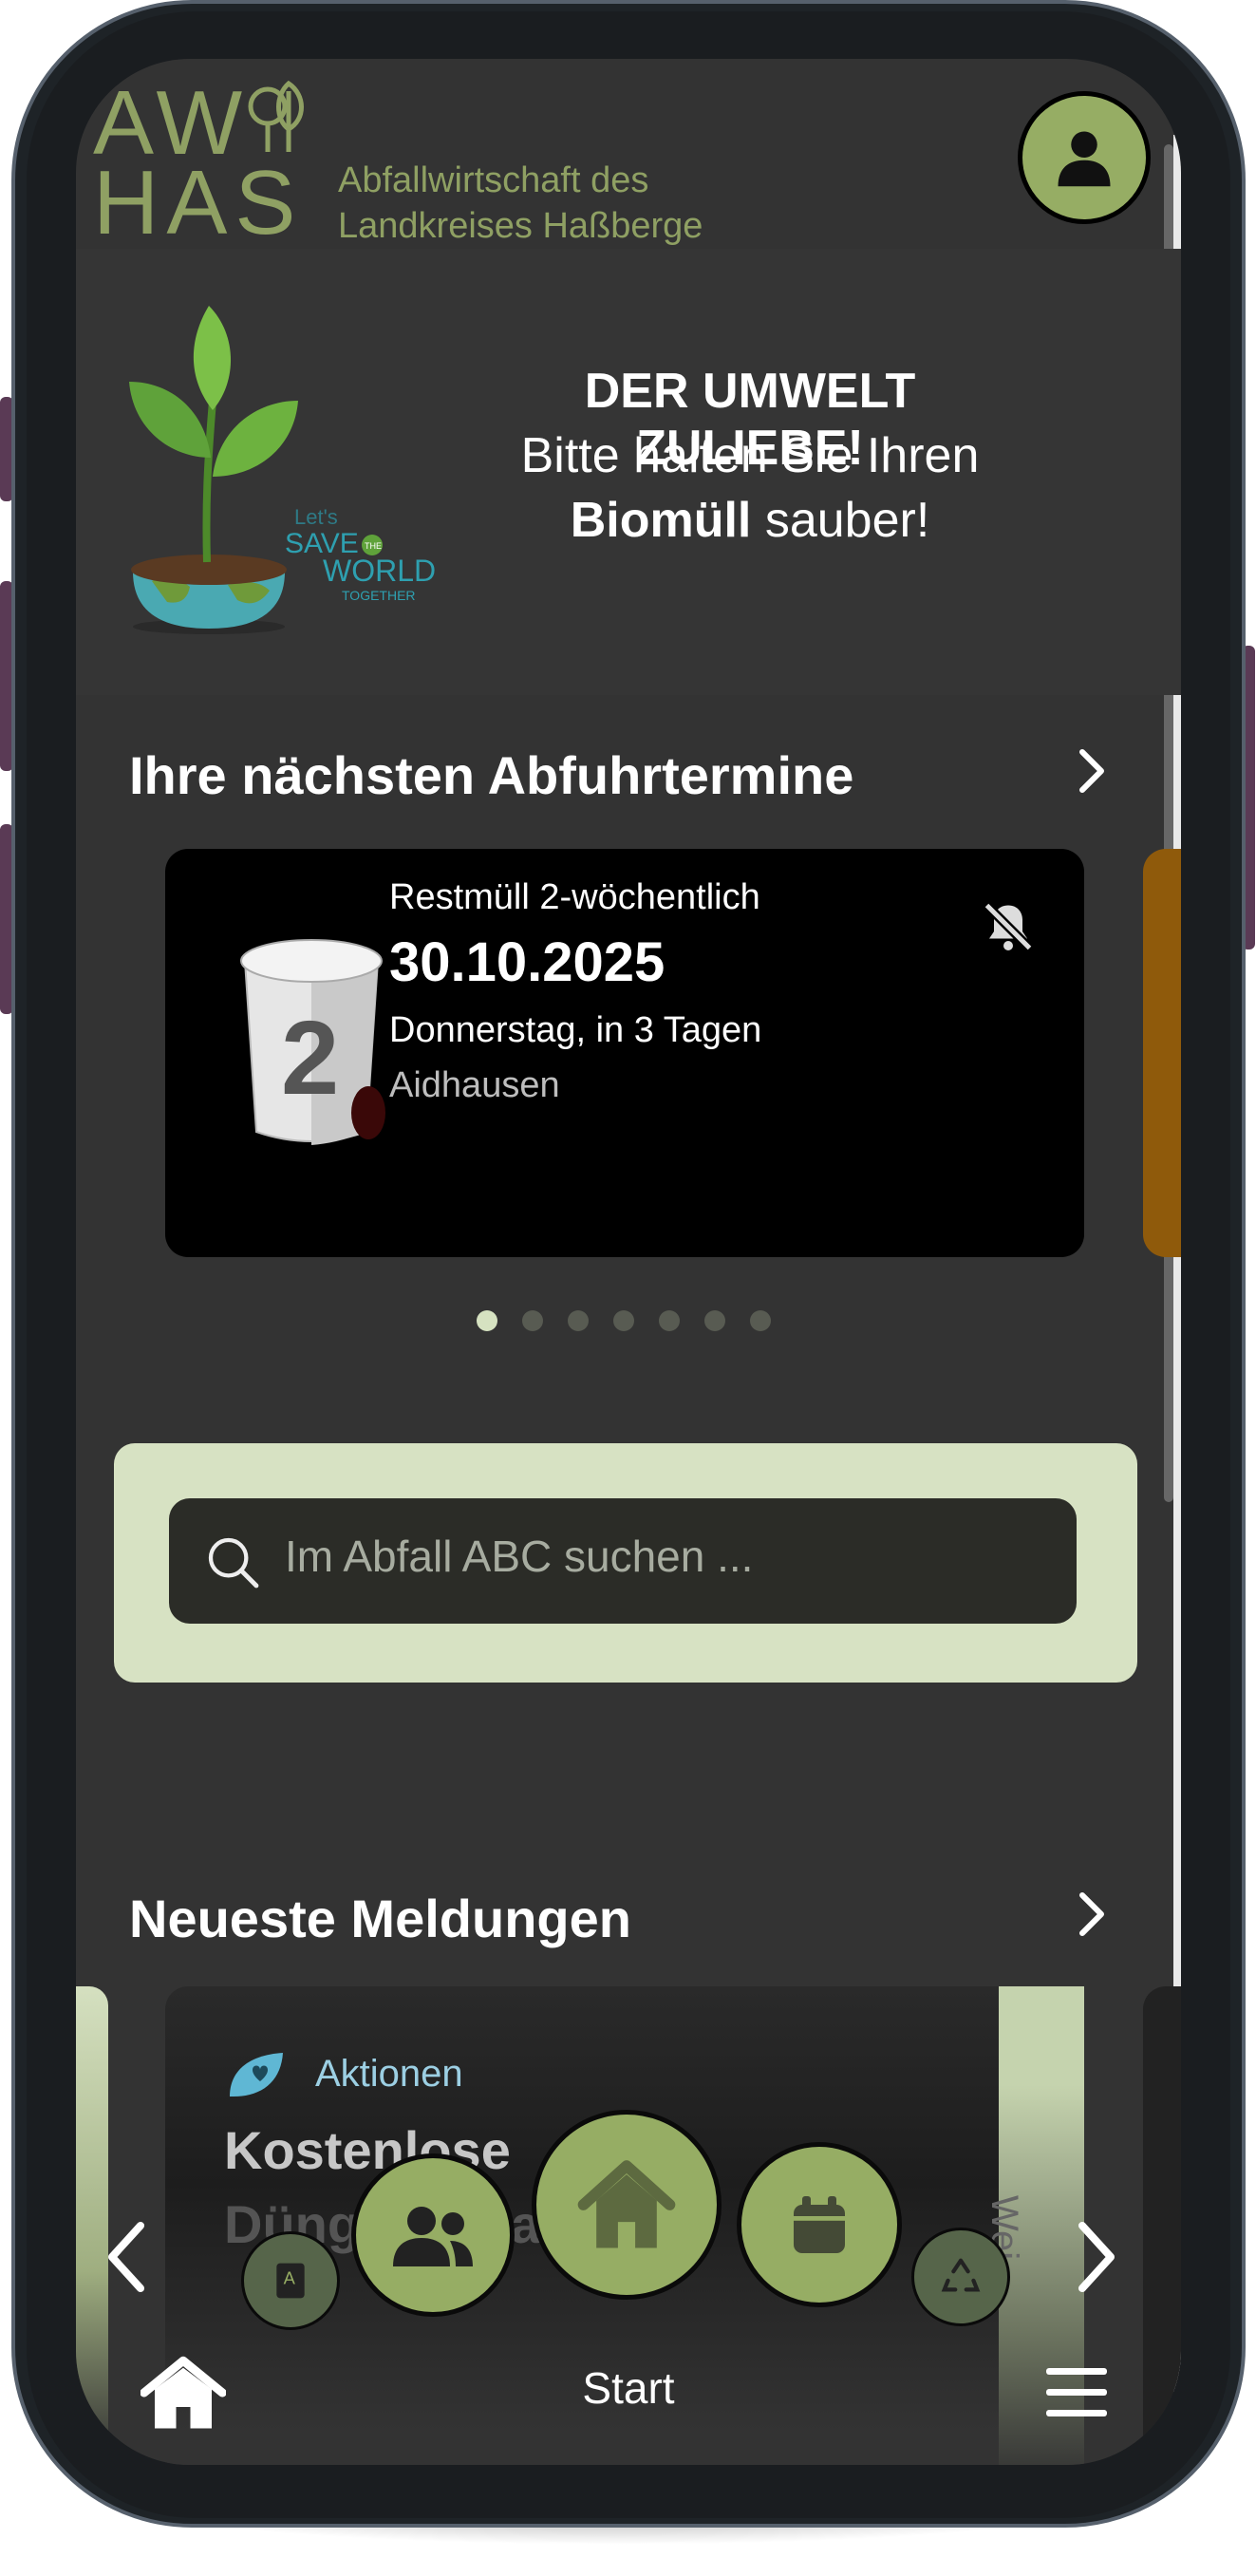 This screenshot has height=2576, width=1256. I want to click on hamburger-menu-icon, so click(1076, 2392).